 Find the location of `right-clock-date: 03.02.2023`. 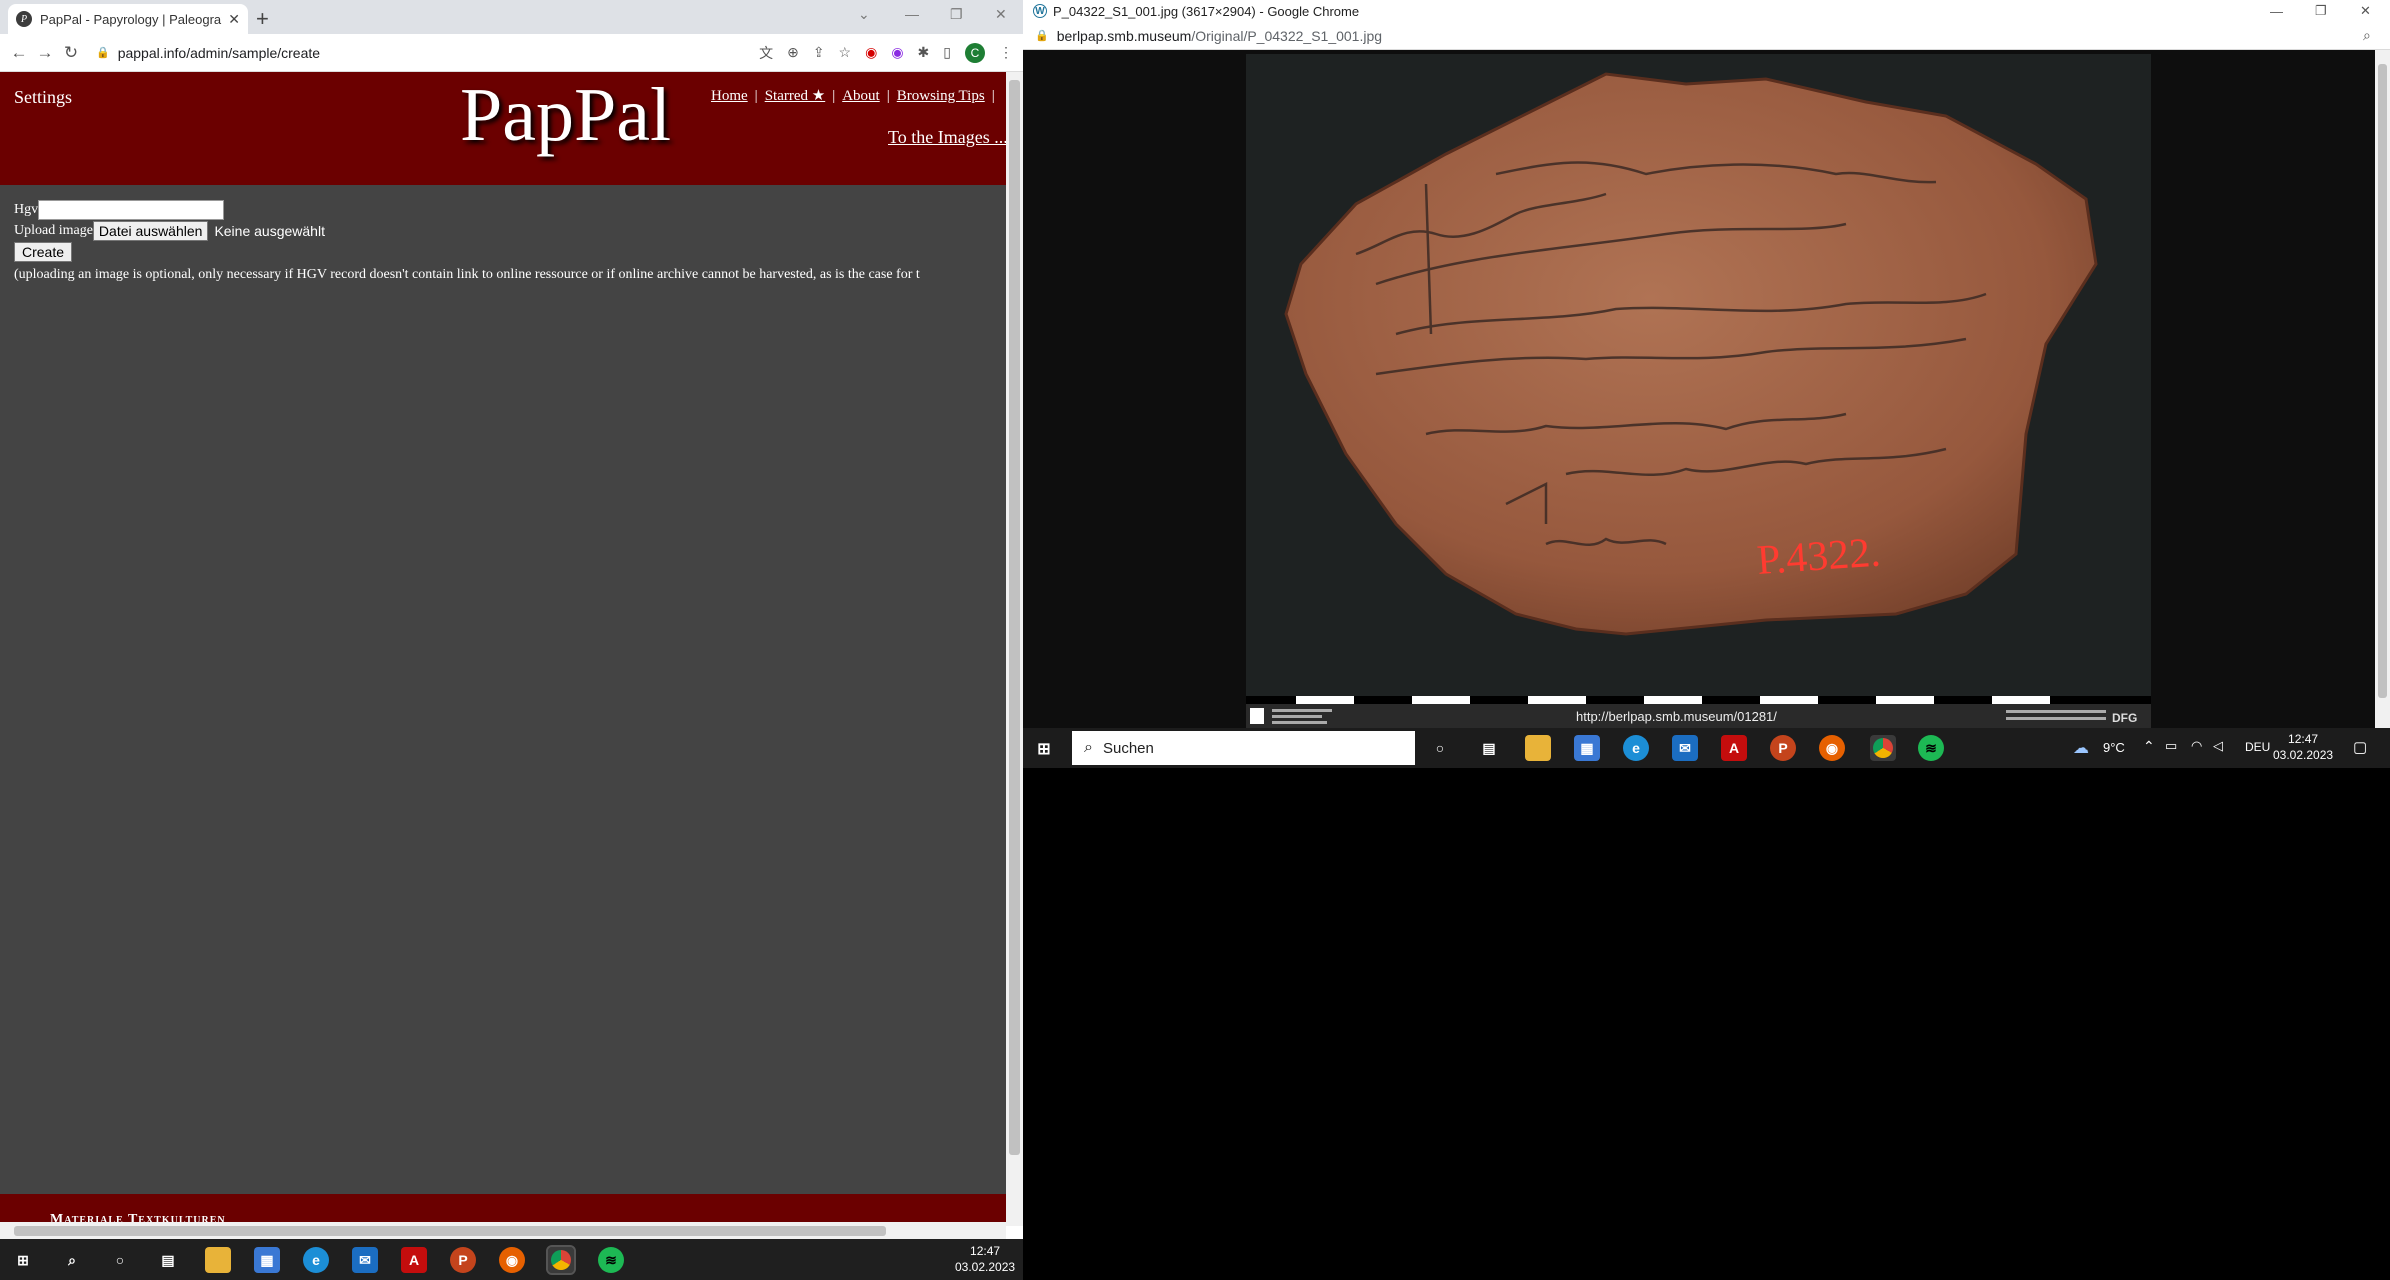

right-clock-date: 03.02.2023 is located at coordinates (2303, 755).